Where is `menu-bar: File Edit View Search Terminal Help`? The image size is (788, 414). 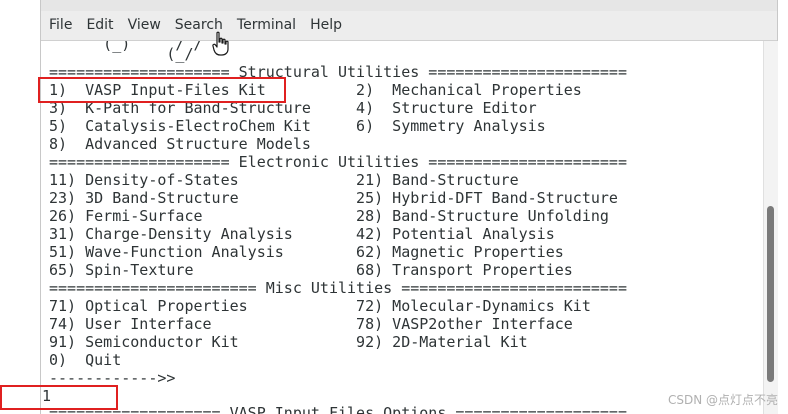
menu-bar: File Edit View Search Terminal Help is located at coordinates (409, 26).